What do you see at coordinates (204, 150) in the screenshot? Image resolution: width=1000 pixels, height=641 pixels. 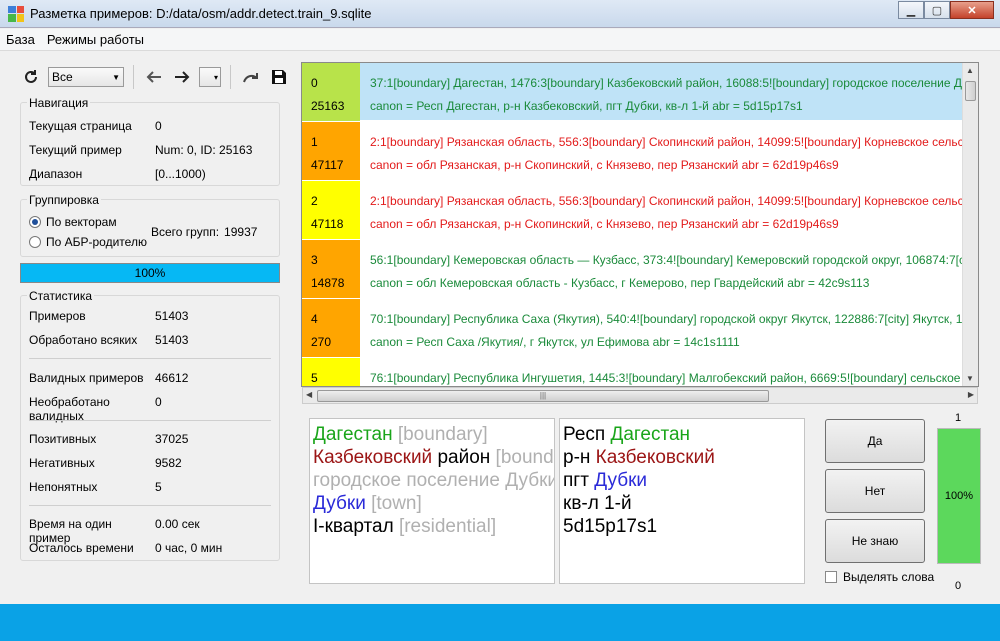 I see `nav-value: Num: 0, ID: 25163` at bounding box center [204, 150].